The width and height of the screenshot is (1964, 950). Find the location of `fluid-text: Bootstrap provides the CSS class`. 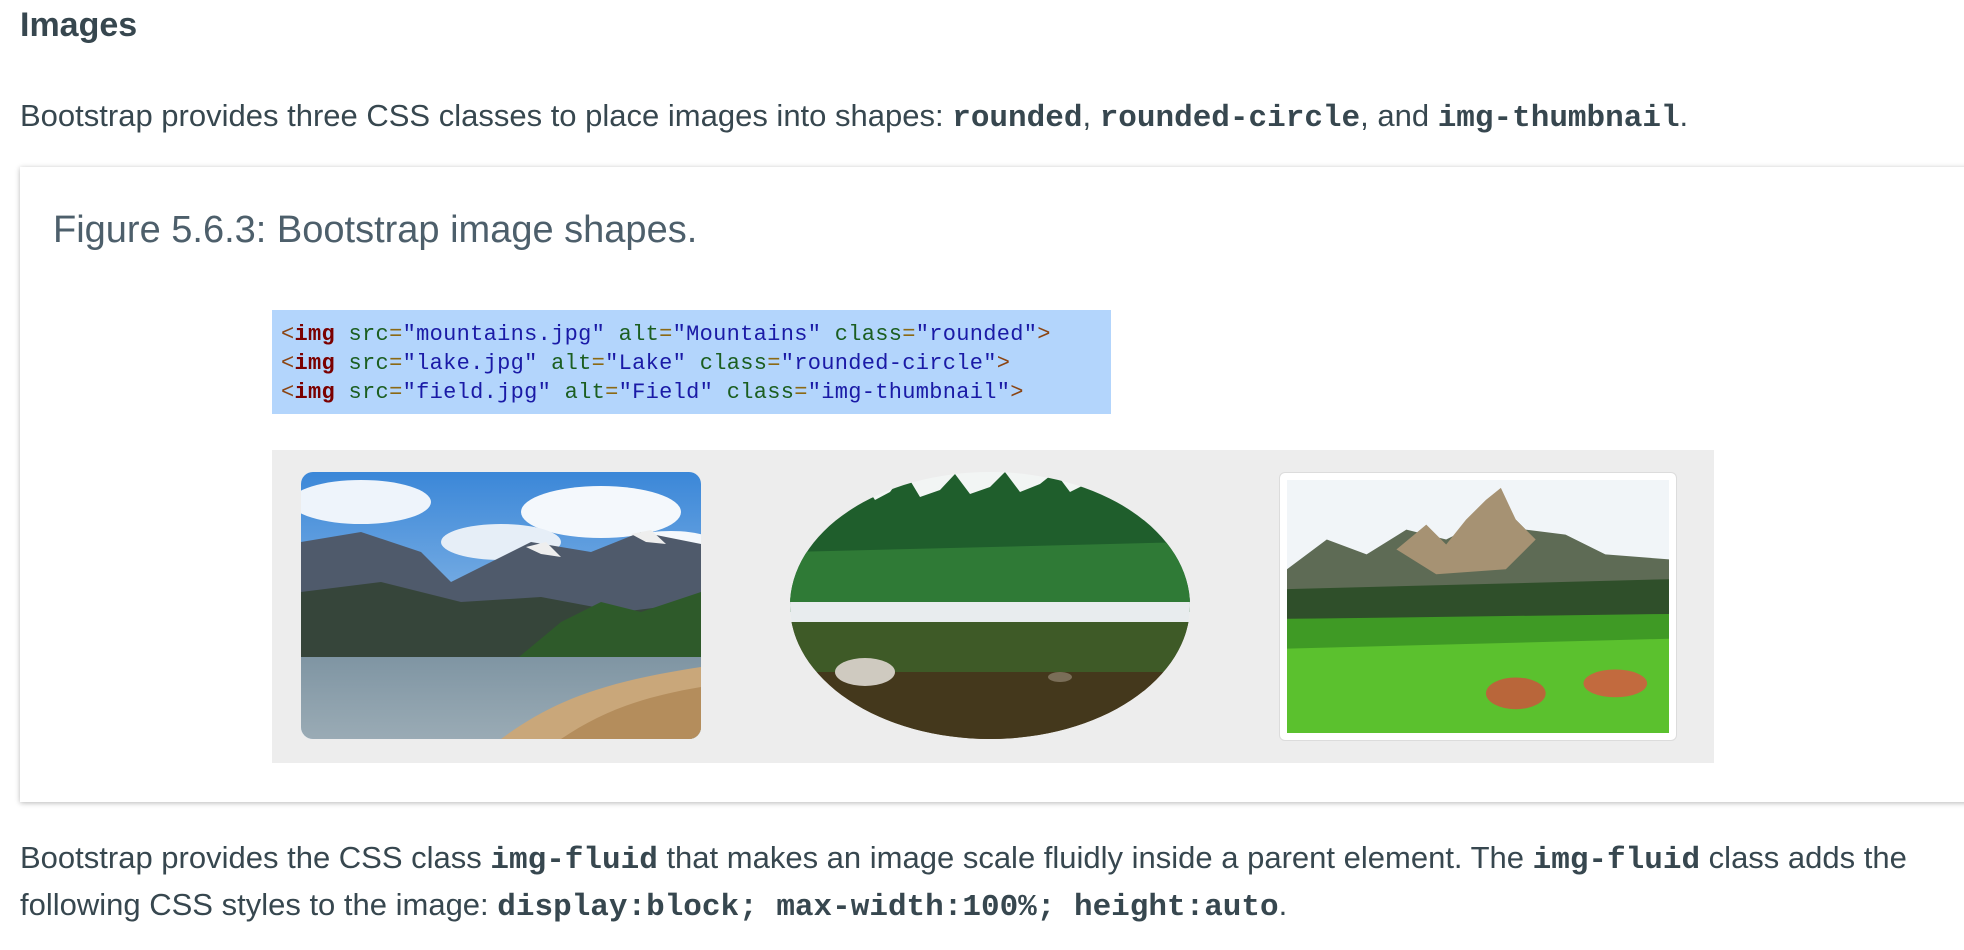

fluid-text: Bootstrap provides the CSS class is located at coordinates (255, 857).